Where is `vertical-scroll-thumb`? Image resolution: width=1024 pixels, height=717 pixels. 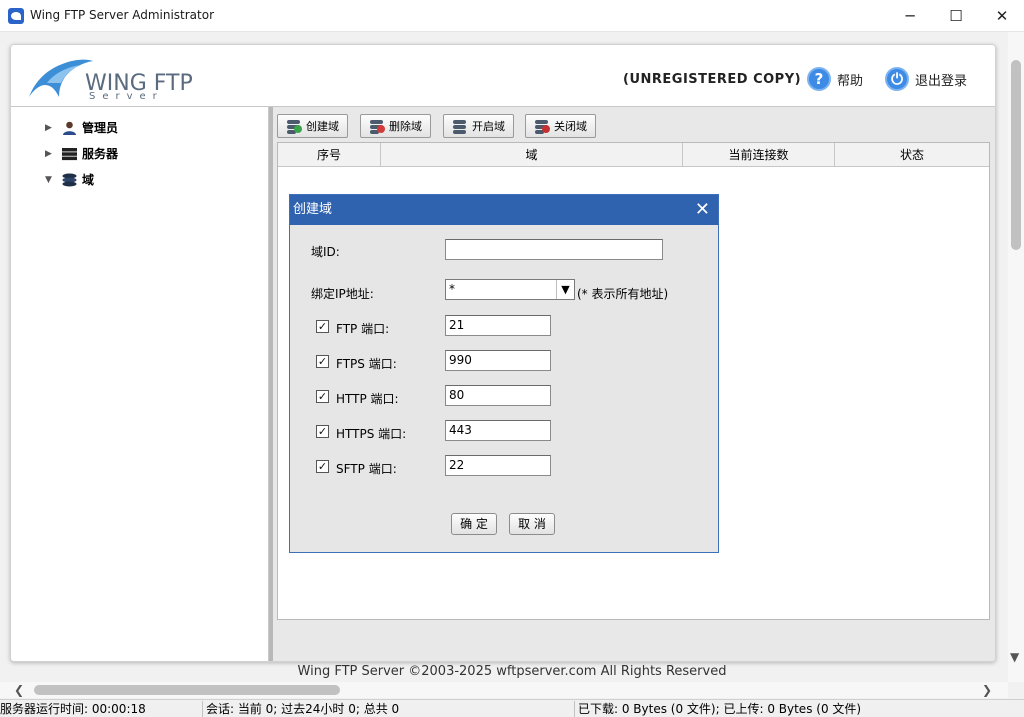 vertical-scroll-thumb is located at coordinates (1016, 155).